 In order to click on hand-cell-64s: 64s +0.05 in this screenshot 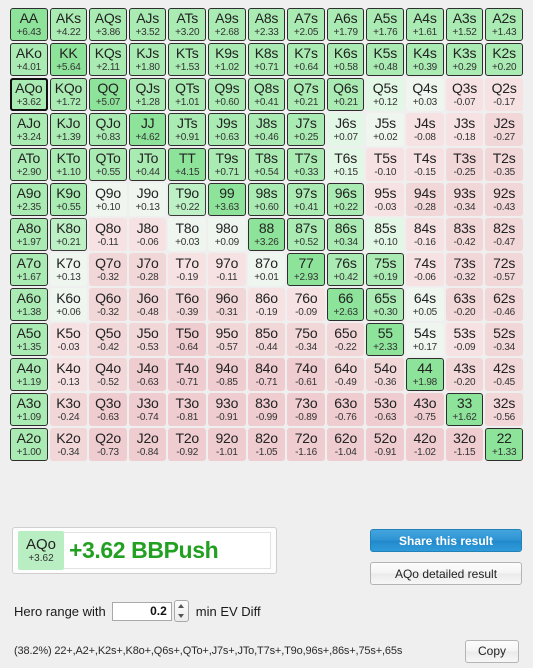, I will do `click(425, 304)`.